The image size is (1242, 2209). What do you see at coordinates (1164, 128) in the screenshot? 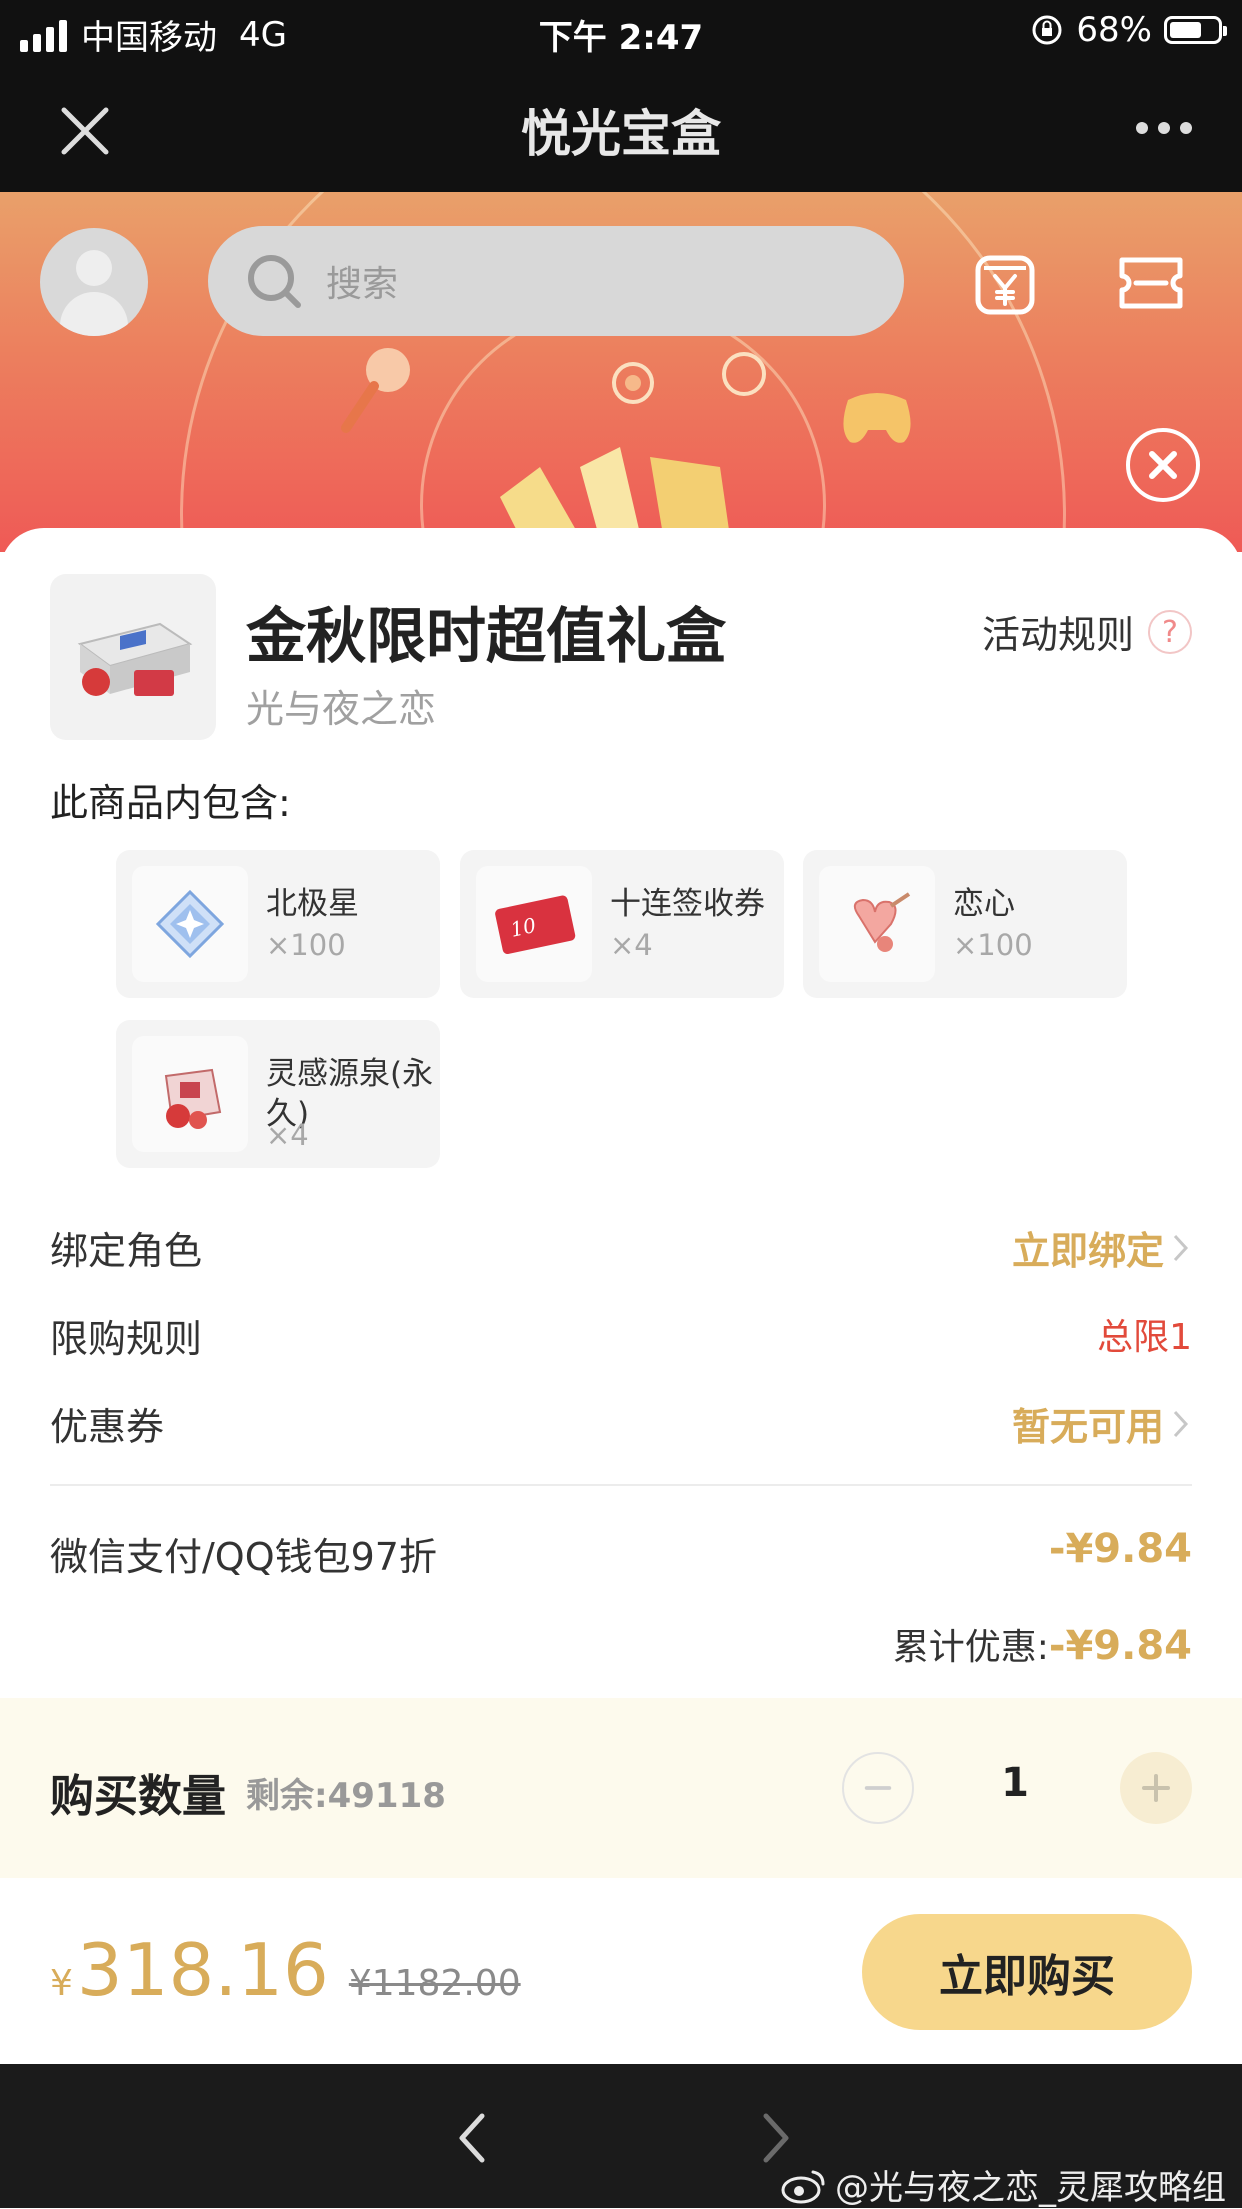
I see `more-icon` at bounding box center [1164, 128].